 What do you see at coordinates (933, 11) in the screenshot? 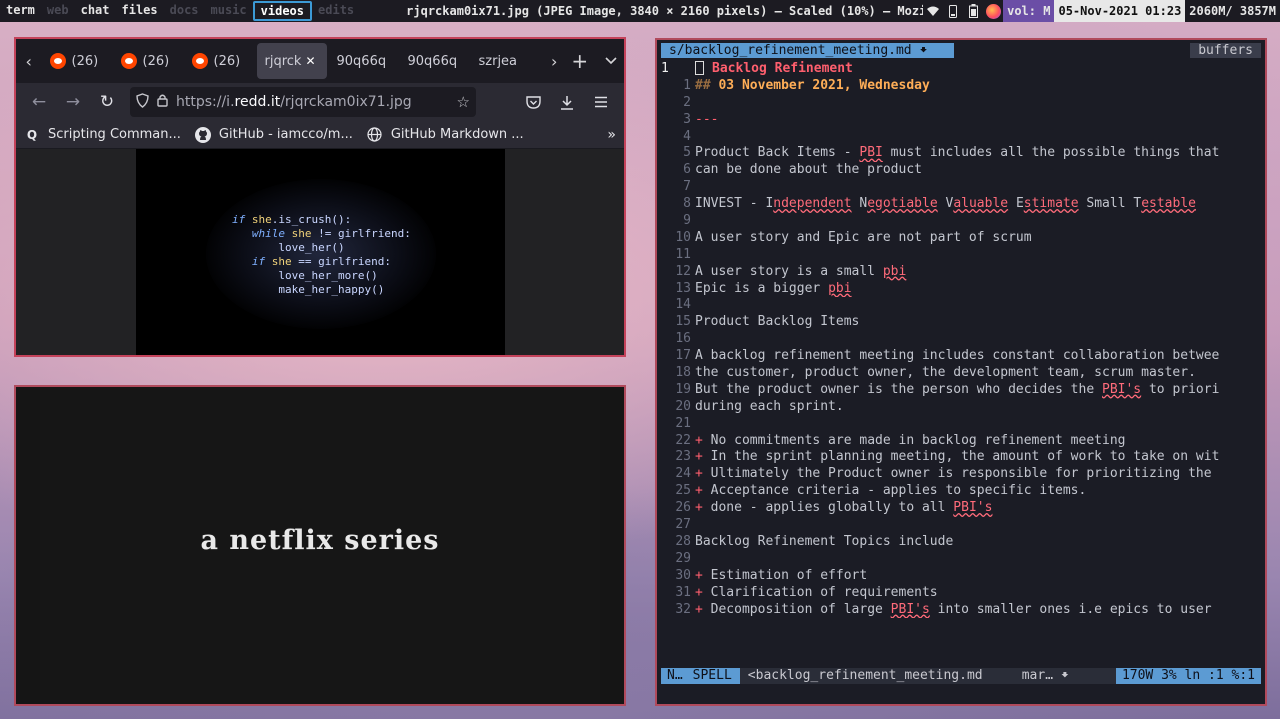
I see `wifi-icon` at bounding box center [933, 11].